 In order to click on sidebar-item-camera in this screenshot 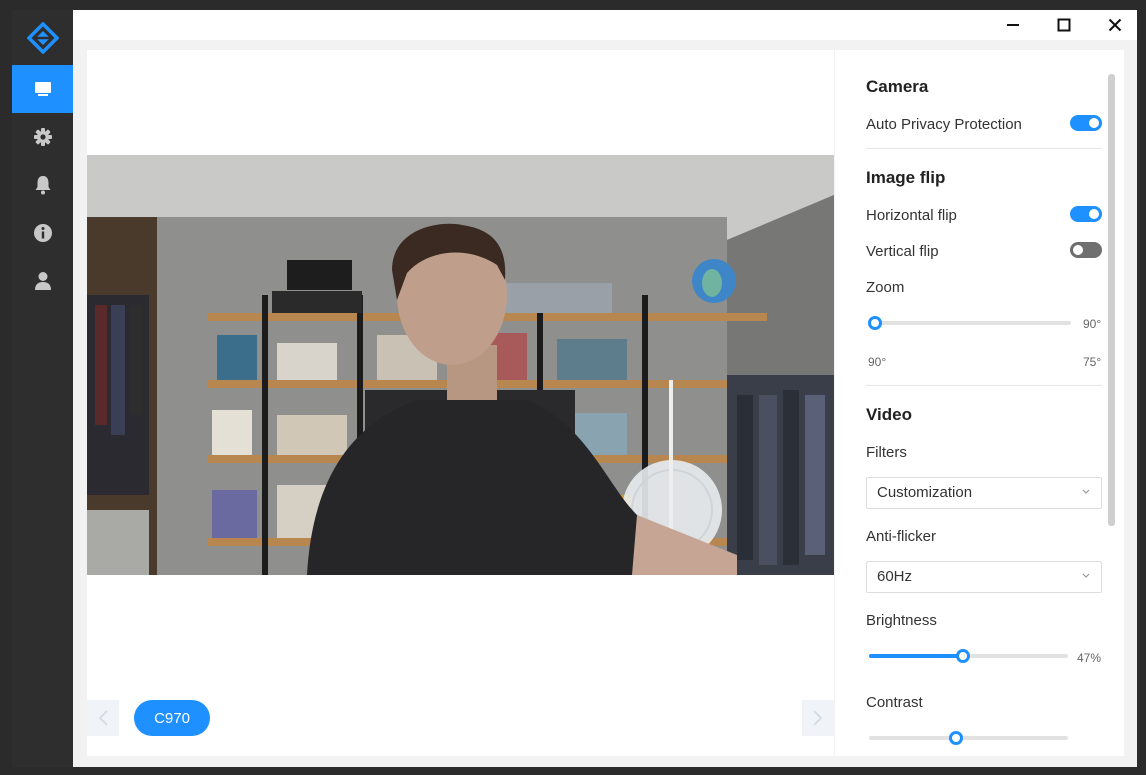, I will do `click(42, 89)`.